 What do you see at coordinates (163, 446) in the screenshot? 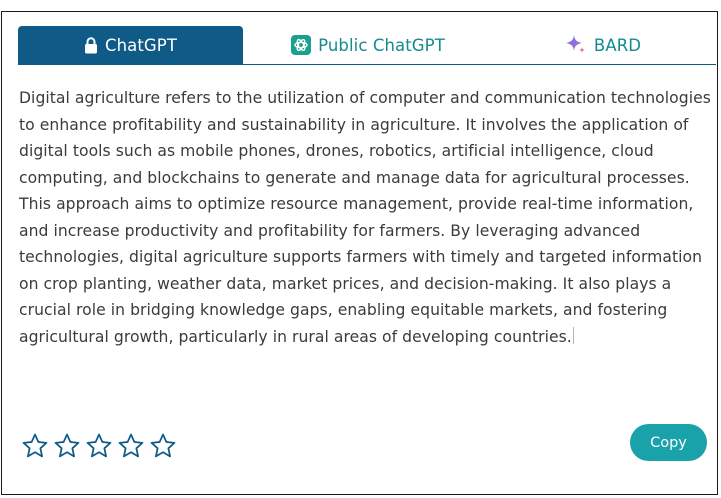
I see `star-5-icon` at bounding box center [163, 446].